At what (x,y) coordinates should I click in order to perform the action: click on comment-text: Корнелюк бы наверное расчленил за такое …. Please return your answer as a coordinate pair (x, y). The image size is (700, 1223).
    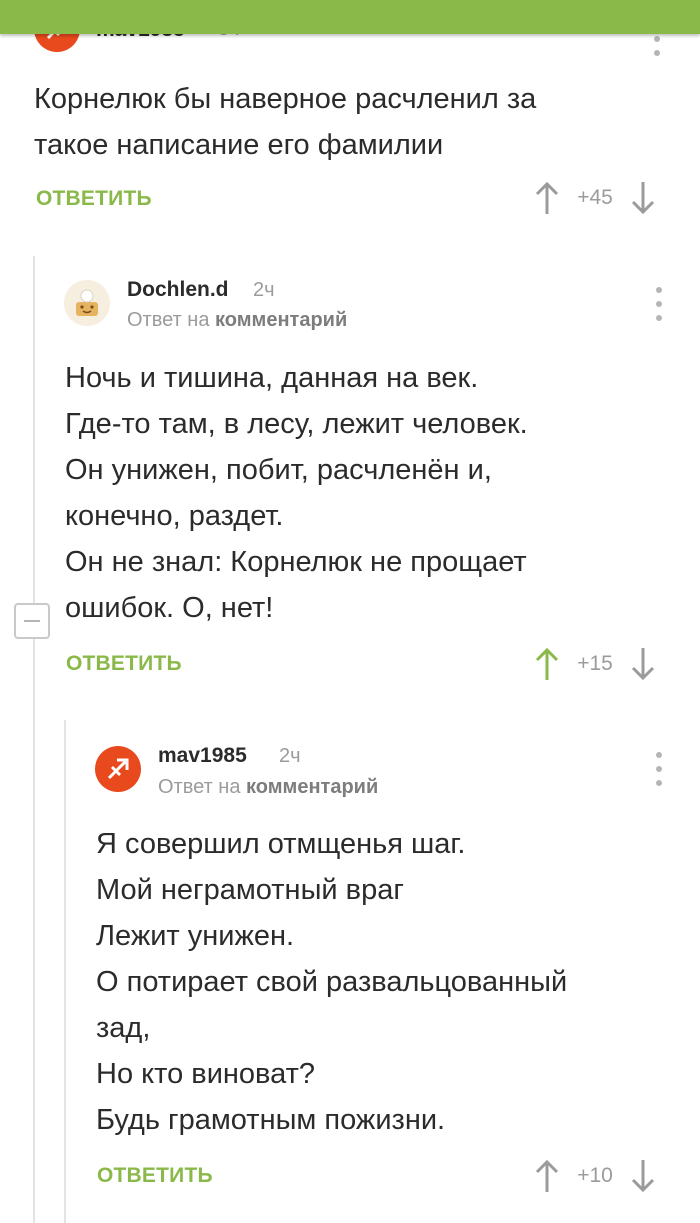
    Looking at the image, I should click on (285, 122).